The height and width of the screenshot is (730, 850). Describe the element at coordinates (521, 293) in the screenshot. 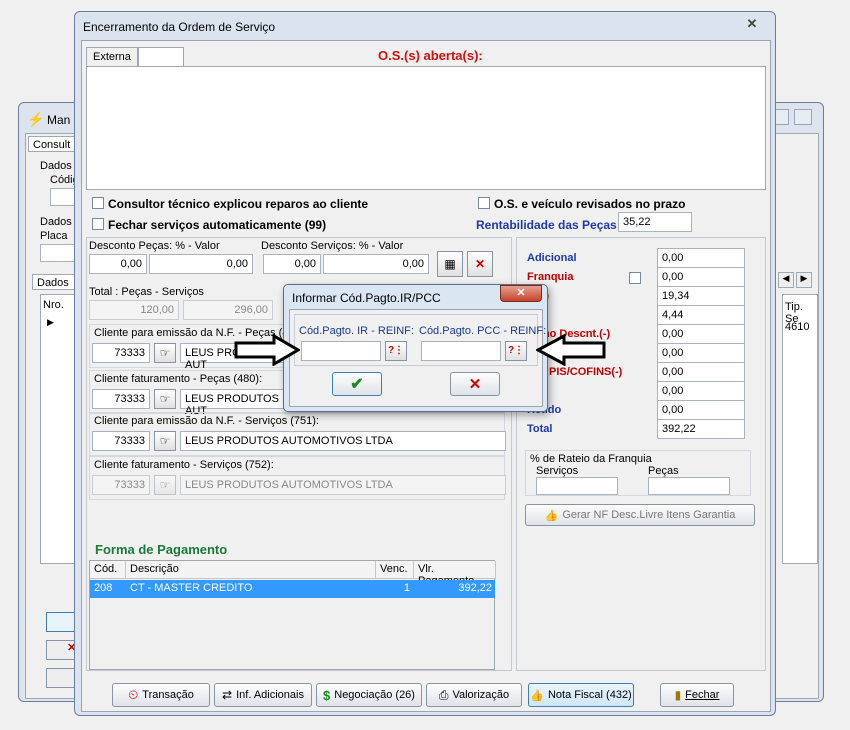

I see `dialog-close-icon: ✕` at that location.